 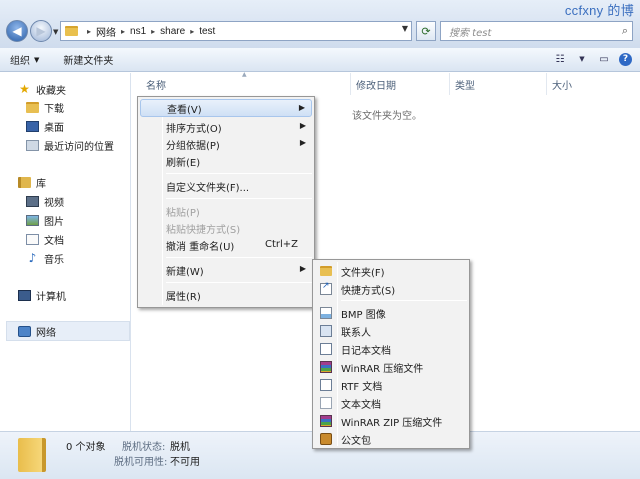 I want to click on help-icon: ?, so click(x=625, y=59).